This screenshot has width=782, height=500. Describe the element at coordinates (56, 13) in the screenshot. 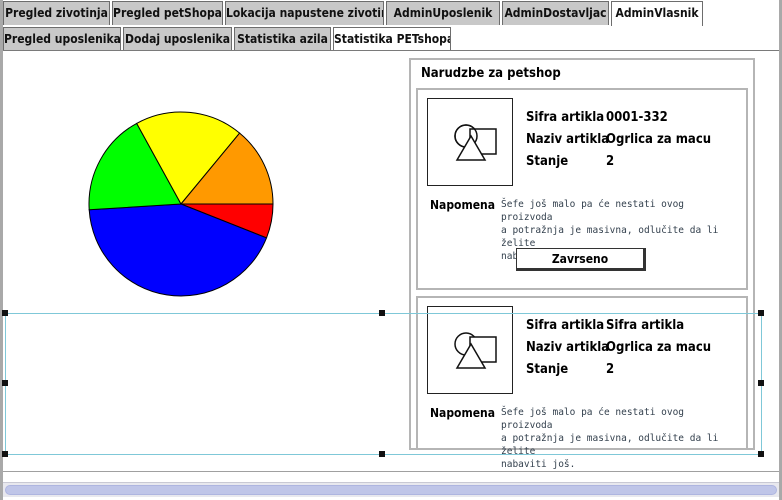

I see `tab-pregled-zivotinja: Pregled zivotinja` at that location.